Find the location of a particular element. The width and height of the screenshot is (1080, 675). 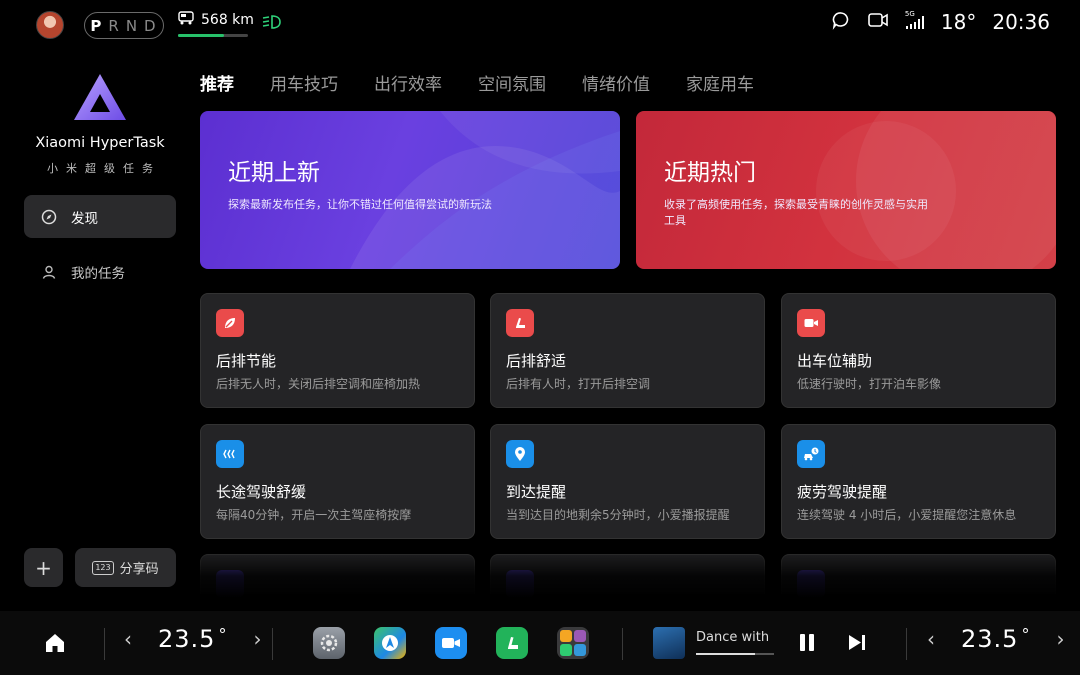

task-card: 到达提醒 当到达目的地剩余5分钟时，小爱播报提醒 is located at coordinates (627, 481).